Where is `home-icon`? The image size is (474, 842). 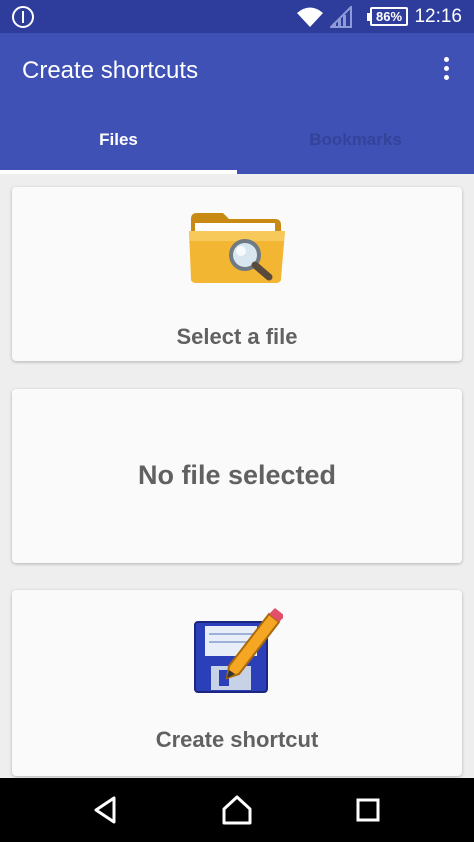
home-icon is located at coordinates (237, 810).